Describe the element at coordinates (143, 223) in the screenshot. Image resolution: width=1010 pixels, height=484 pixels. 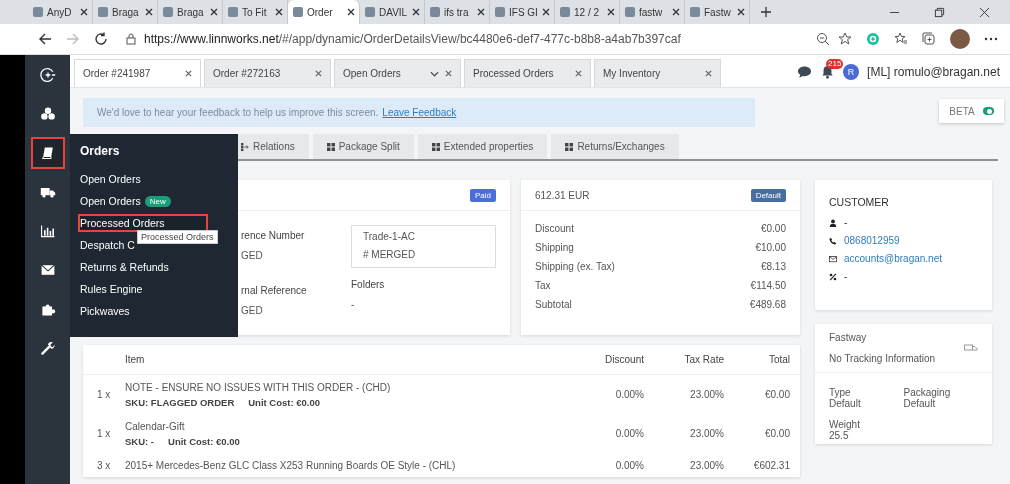
I see `menu-item: Processed Orders` at that location.